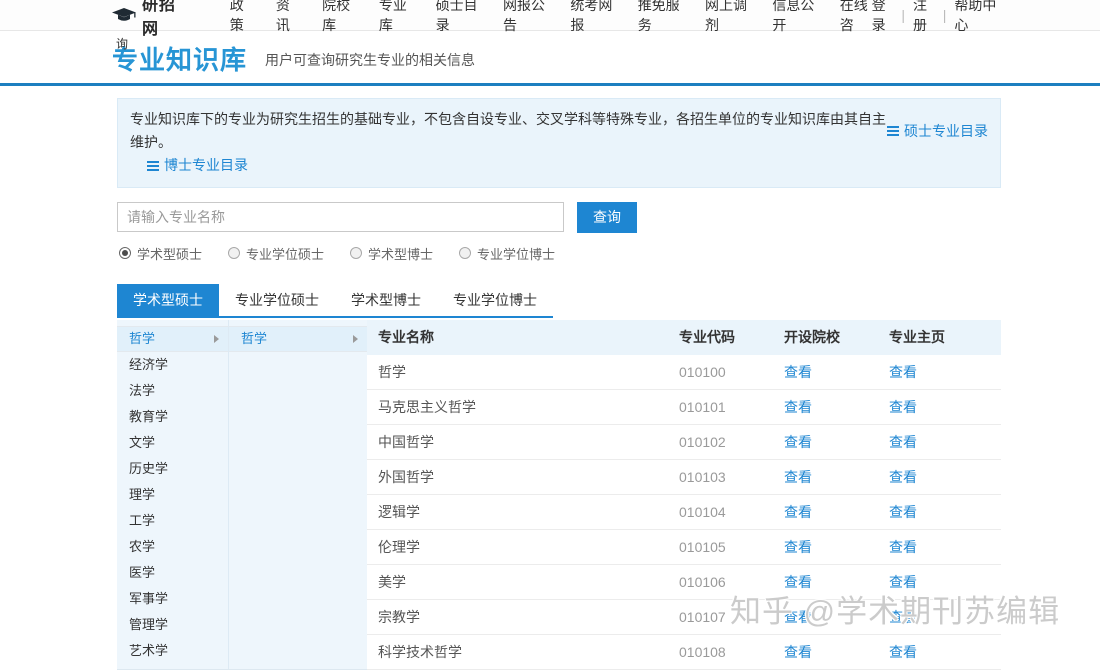  I want to click on category-item: 教育学, so click(172, 417).